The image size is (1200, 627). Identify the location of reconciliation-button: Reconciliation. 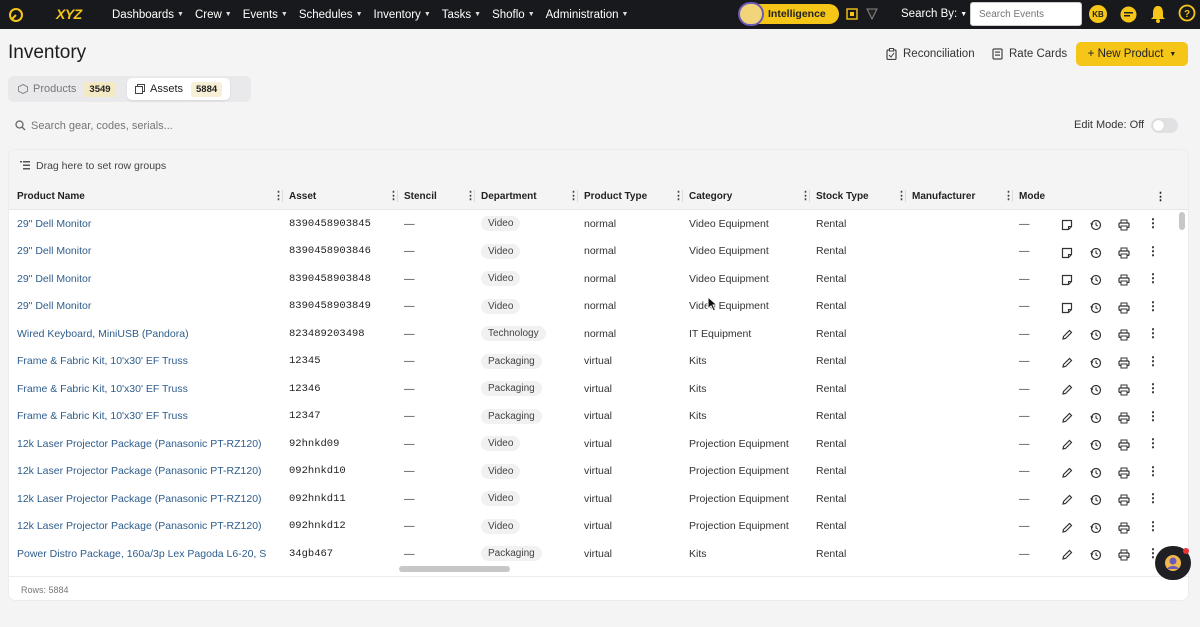
(930, 54).